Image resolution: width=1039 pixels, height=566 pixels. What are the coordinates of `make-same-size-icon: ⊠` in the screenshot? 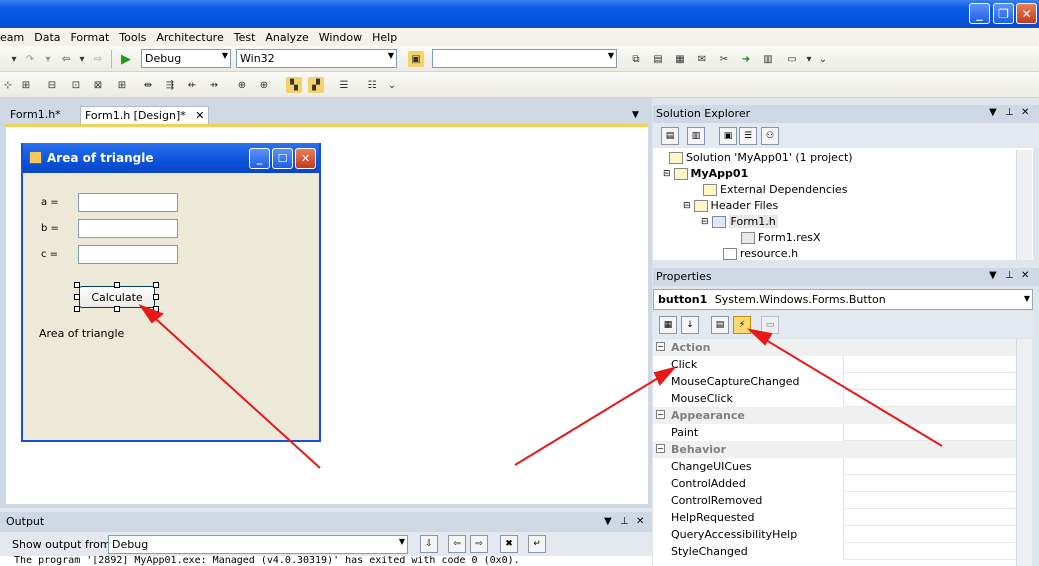 It's located at (98, 85).